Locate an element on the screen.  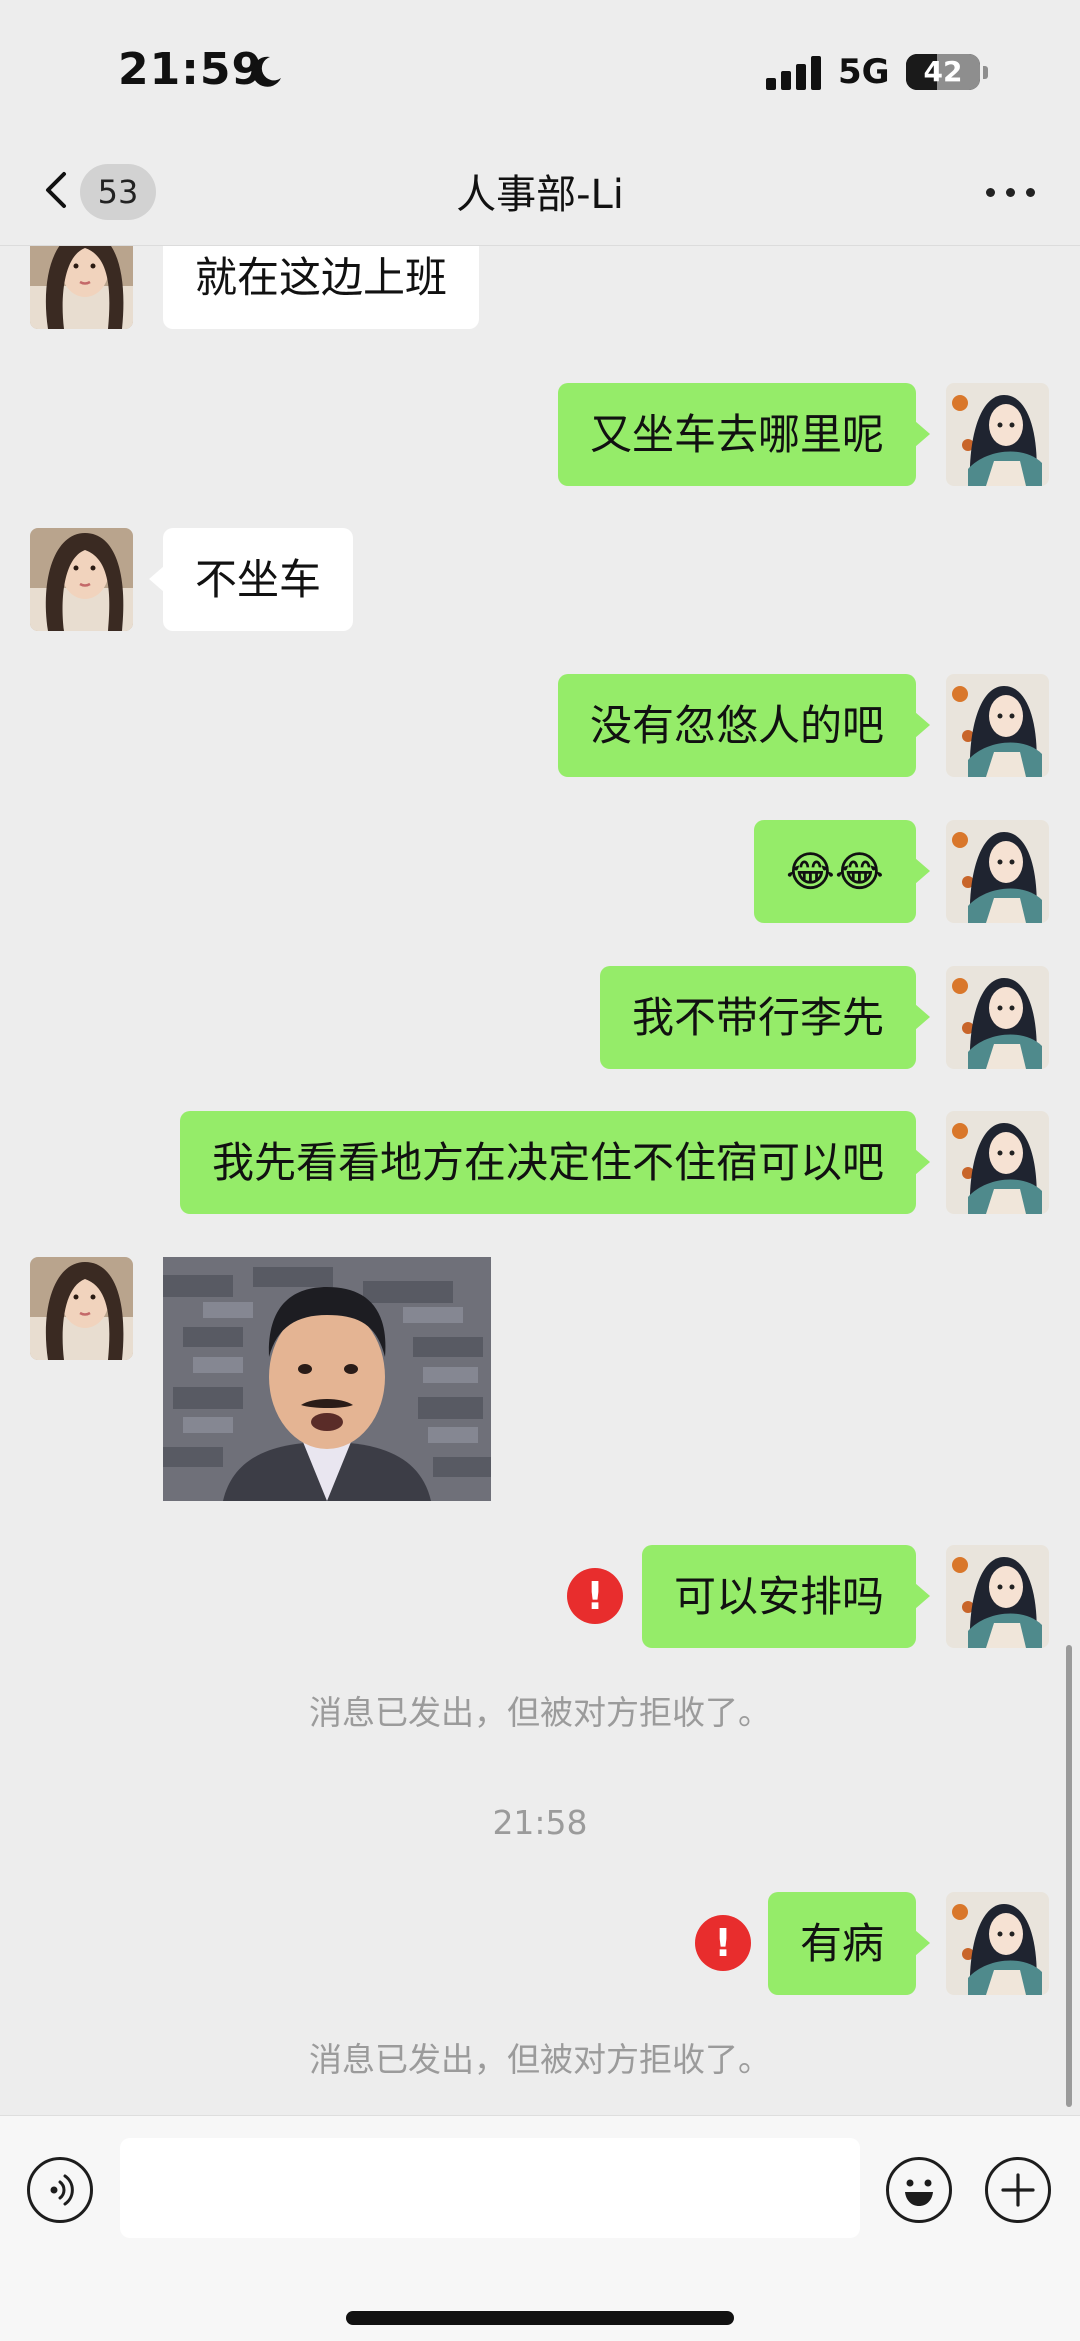
voice-icon is located at coordinates (62, 2190).